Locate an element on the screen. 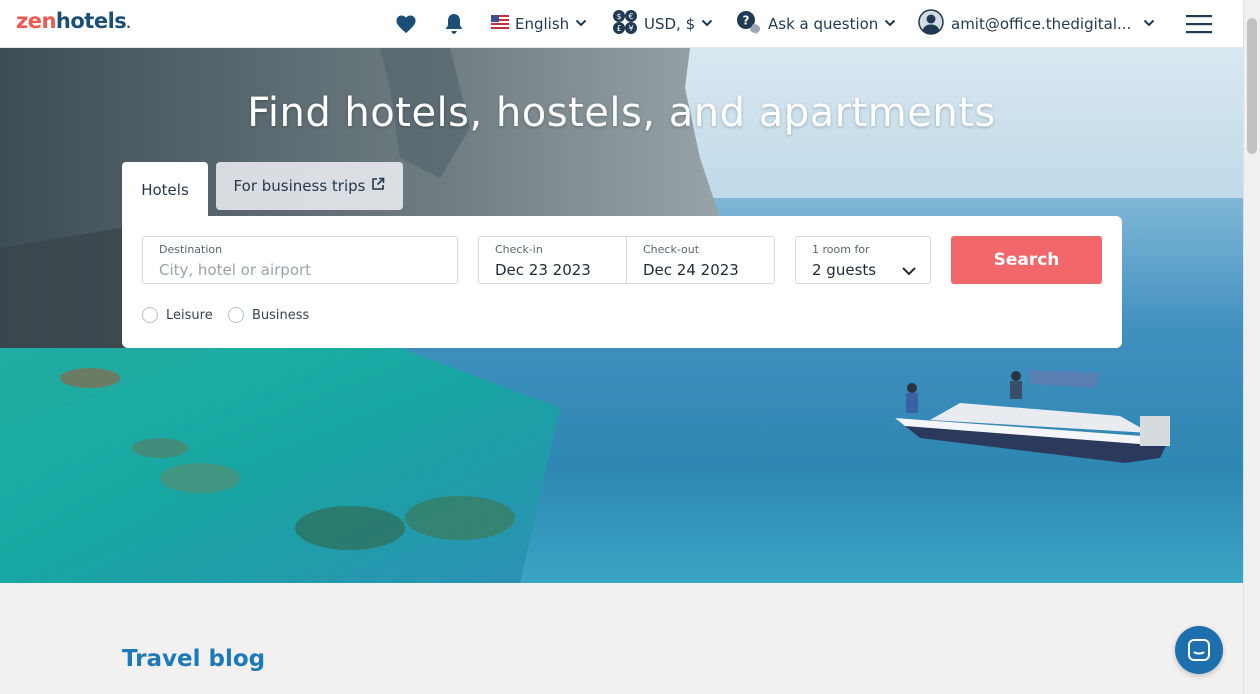 The image size is (1260, 694). heart-icon is located at coordinates (406, 24).